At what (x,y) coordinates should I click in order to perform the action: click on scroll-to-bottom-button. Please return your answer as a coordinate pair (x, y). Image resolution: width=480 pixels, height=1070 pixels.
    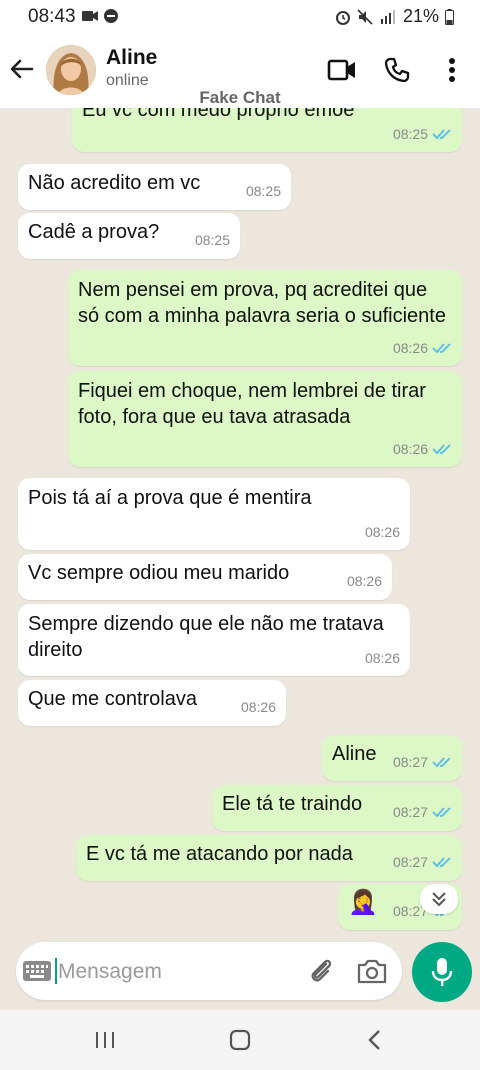
    Looking at the image, I should click on (439, 899).